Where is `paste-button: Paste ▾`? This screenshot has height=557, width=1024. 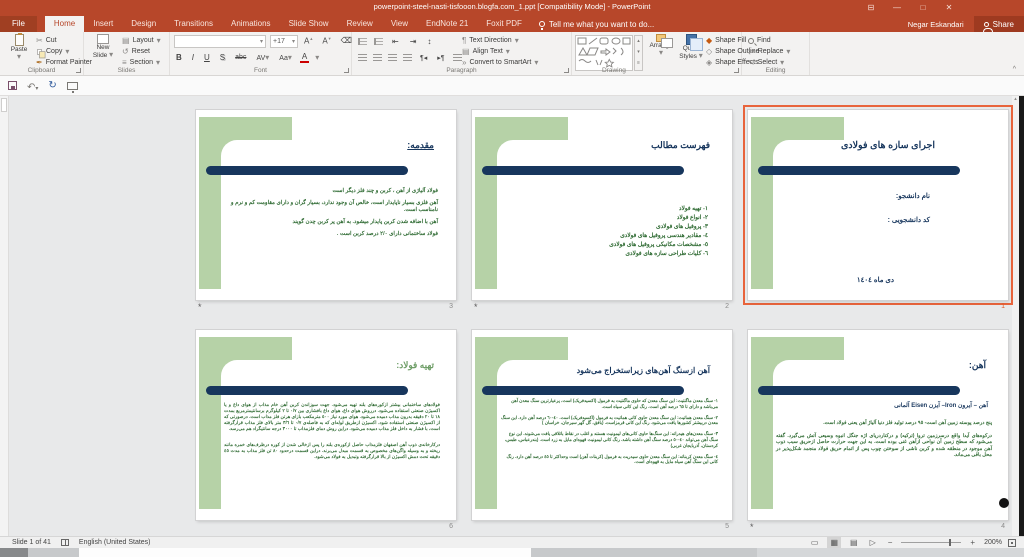
paste-button: Paste ▾ is located at coordinates (19, 49).